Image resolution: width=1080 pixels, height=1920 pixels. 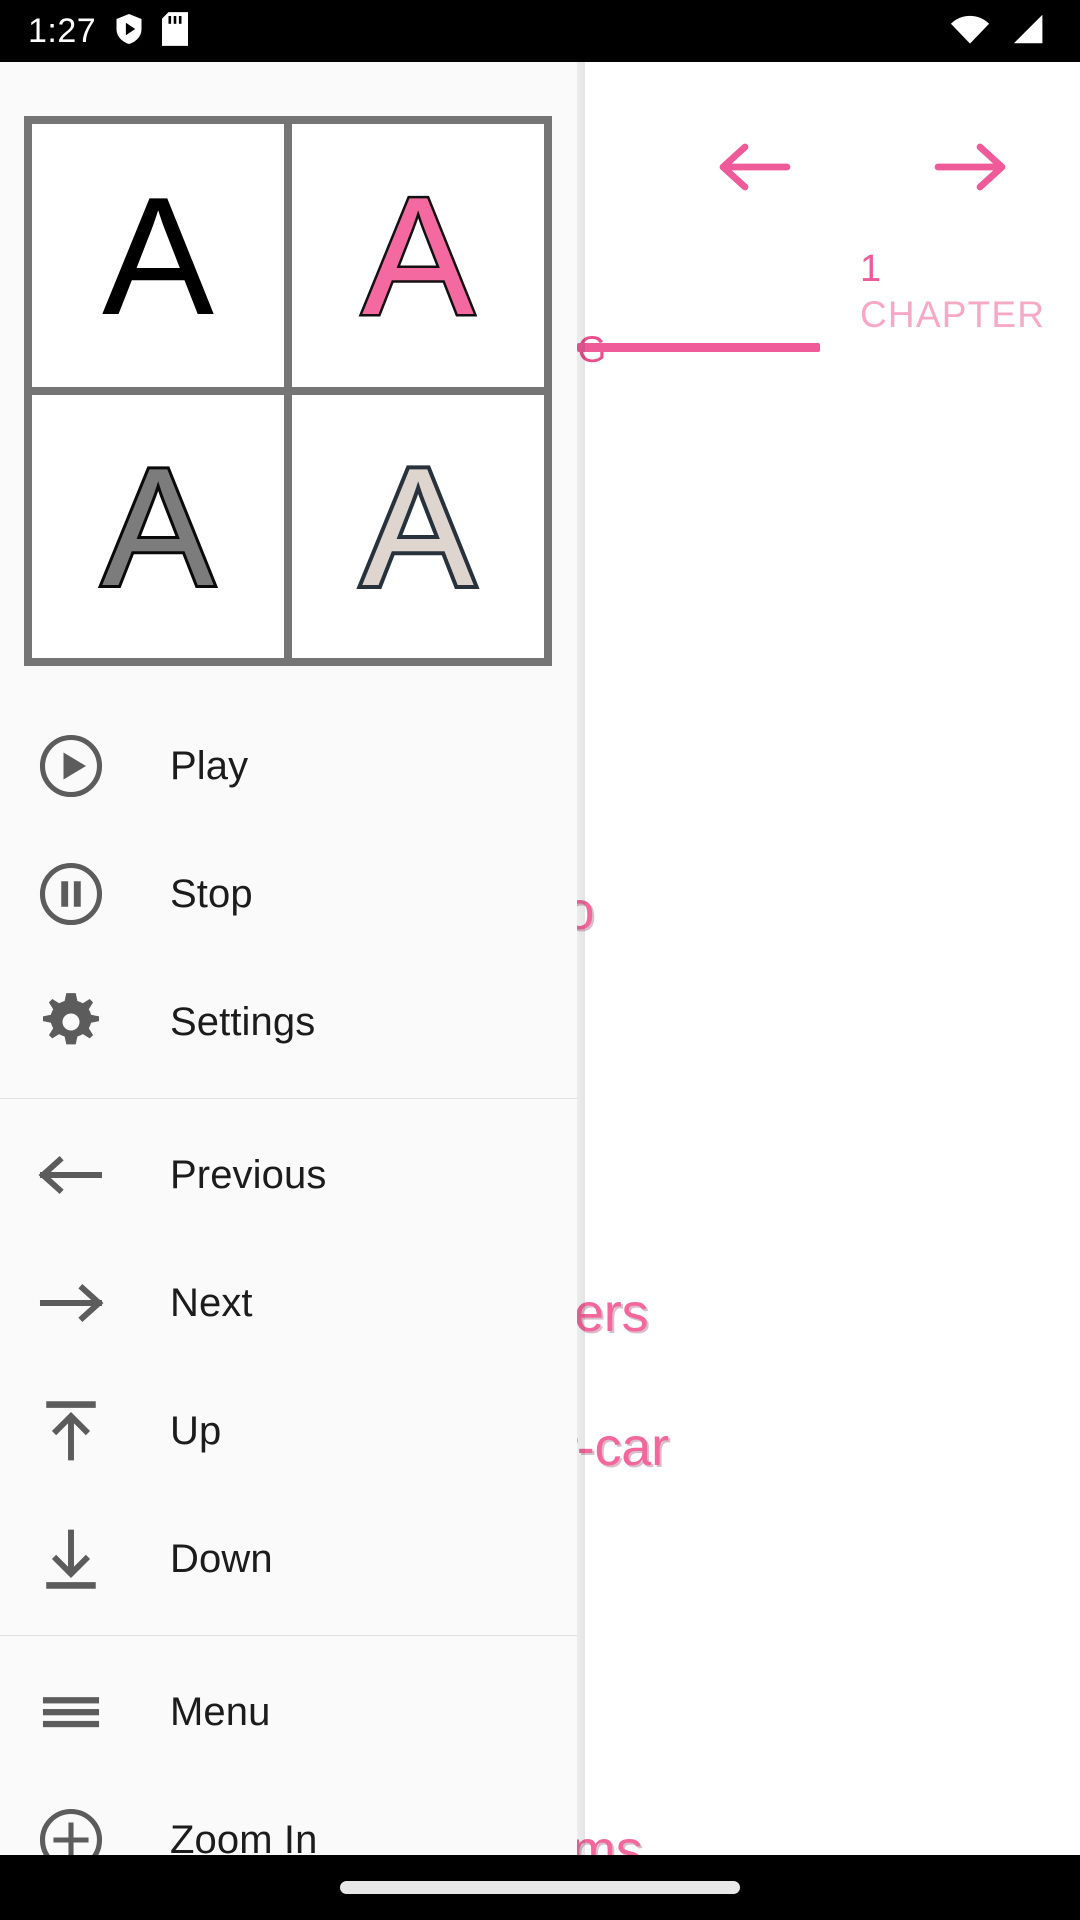 I want to click on menu-item-up: Up, so click(x=288, y=1431).